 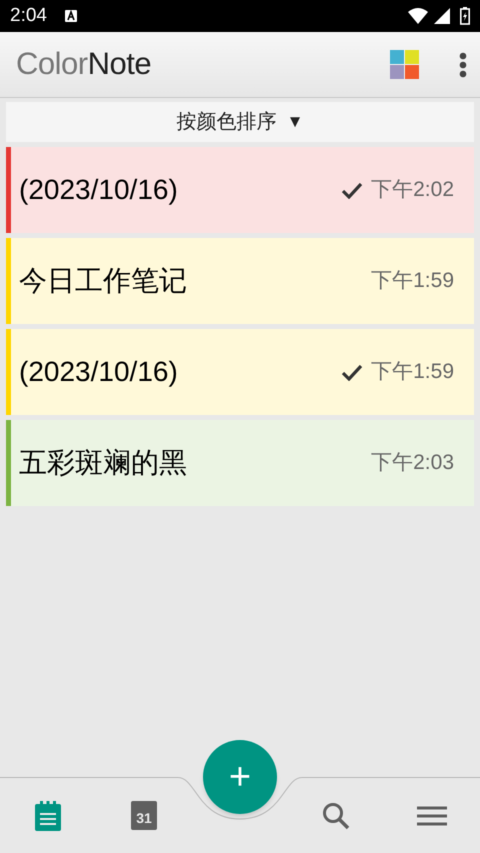 I want to click on note-title: 今日工作笔记, so click(x=103, y=281).